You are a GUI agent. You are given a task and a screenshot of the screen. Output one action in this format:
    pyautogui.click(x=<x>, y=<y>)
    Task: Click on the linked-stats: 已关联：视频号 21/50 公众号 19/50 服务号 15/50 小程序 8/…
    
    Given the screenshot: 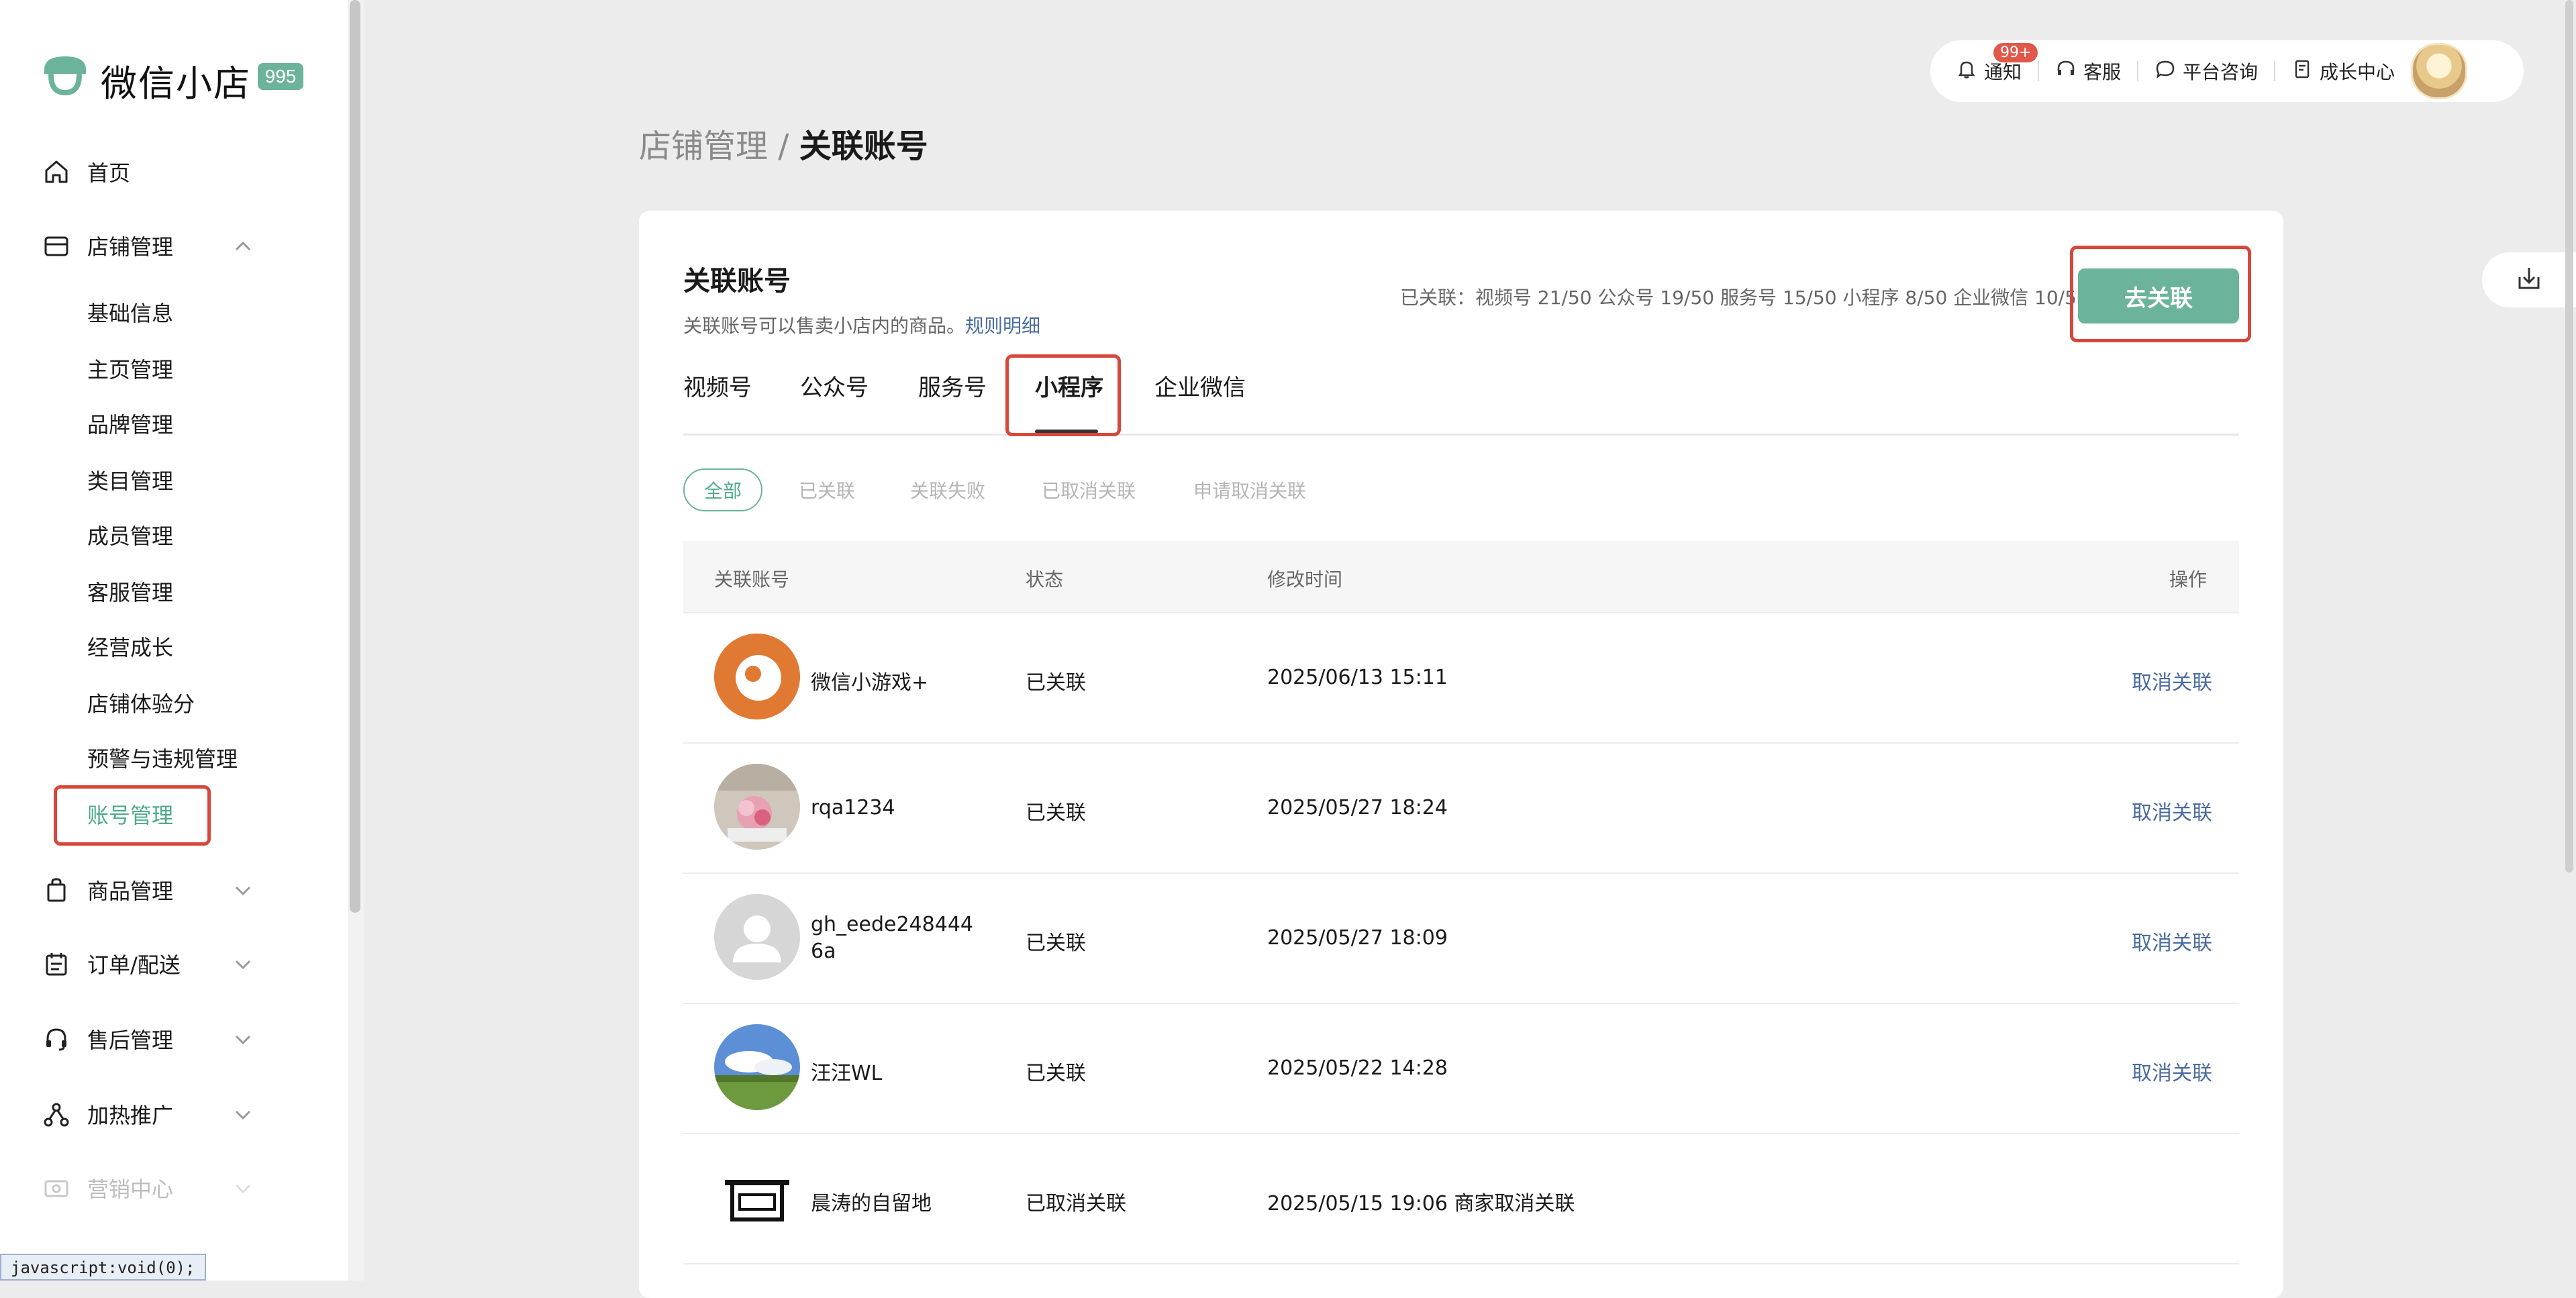 What is the action you would take?
    pyautogui.click(x=1744, y=298)
    